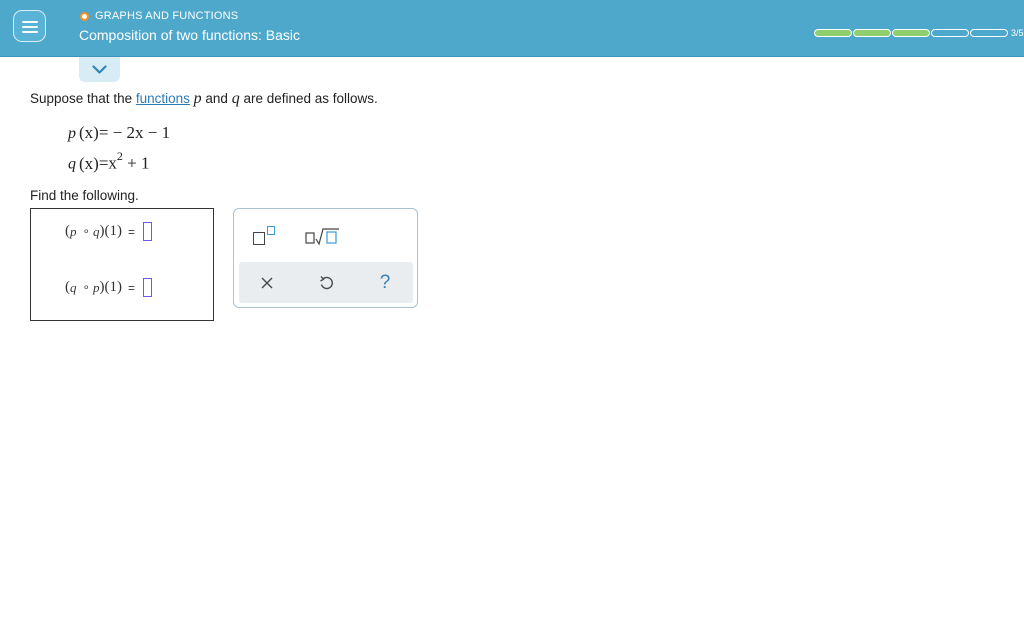 Image resolution: width=1024 pixels, height=632 pixels. I want to click on help-icon: ?, so click(385, 282).